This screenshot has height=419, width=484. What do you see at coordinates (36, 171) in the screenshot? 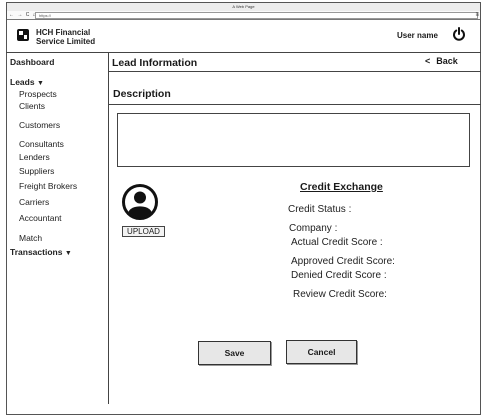
I see `sidebar-item-suppliers: Suppliers` at bounding box center [36, 171].